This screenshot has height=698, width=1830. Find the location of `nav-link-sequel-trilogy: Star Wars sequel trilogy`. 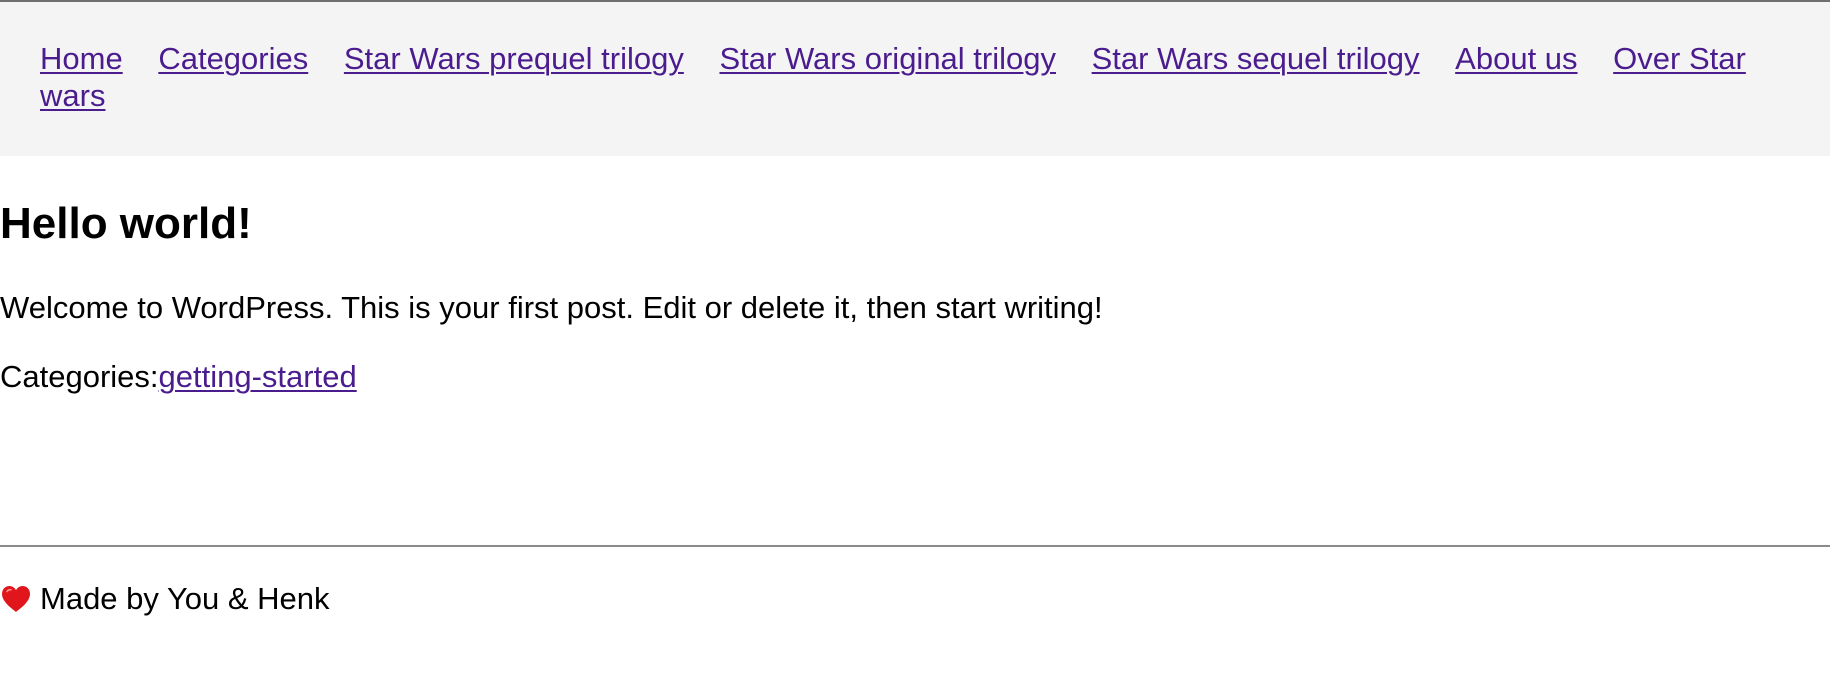

nav-link-sequel-trilogy: Star Wars sequel trilogy is located at coordinates (1256, 58).